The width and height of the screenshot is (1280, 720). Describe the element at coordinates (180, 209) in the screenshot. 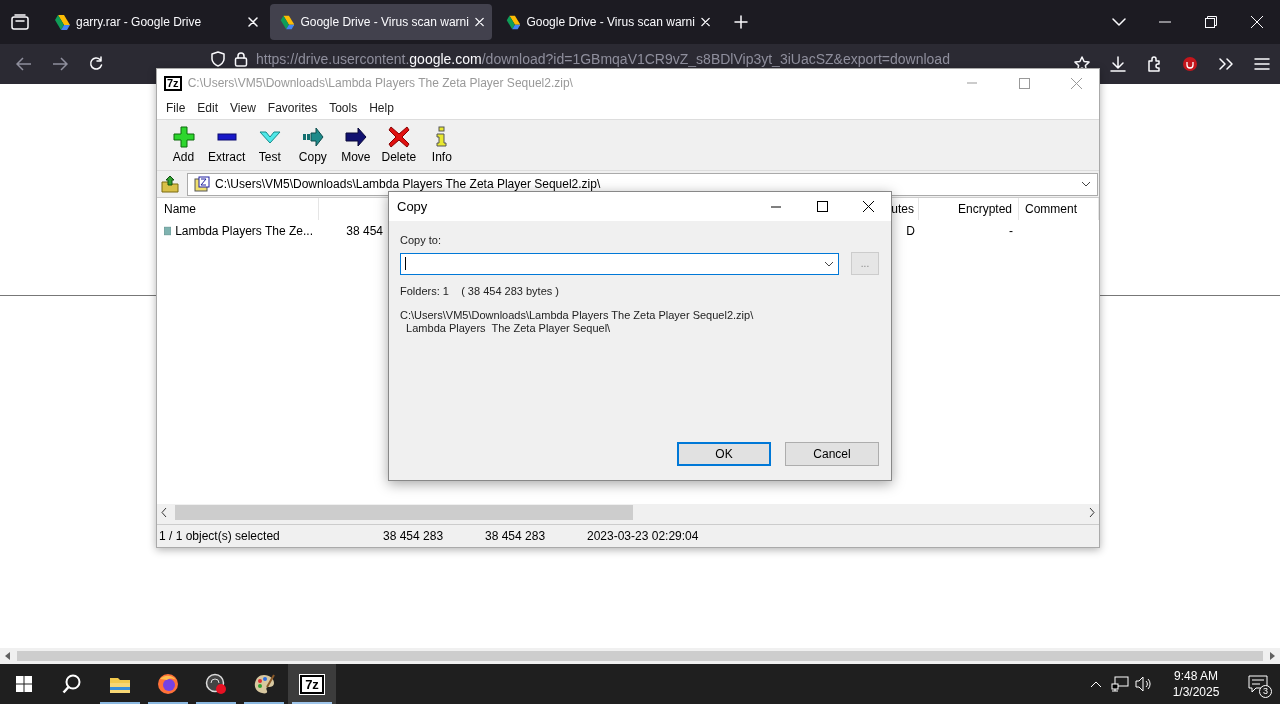

I see `column-header: Name` at that location.